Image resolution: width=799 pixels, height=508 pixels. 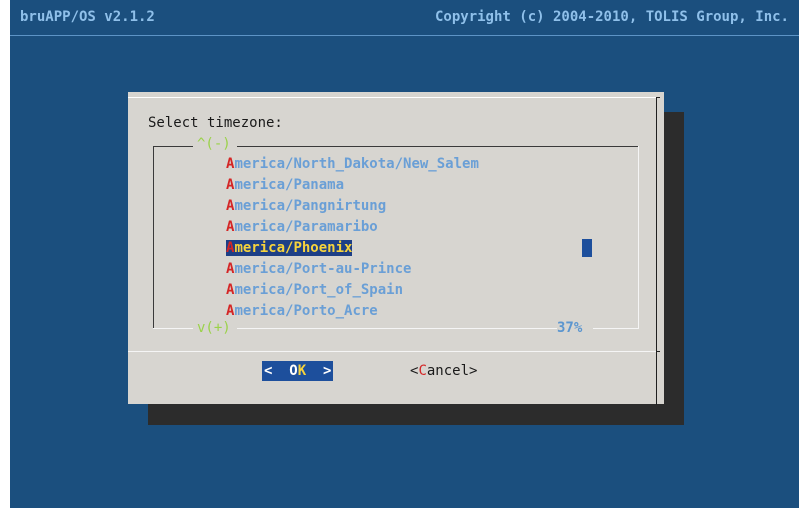 I want to click on ok-button-right: >, so click(x=319, y=371).